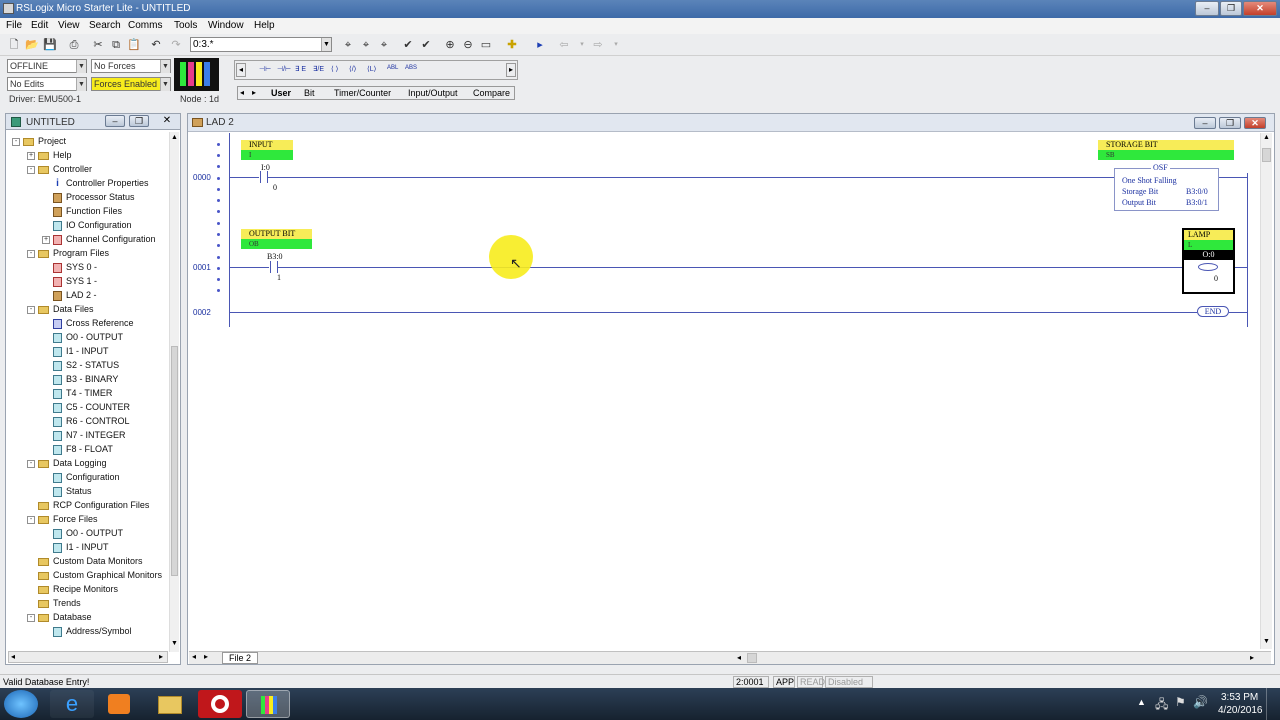 The width and height of the screenshot is (1280, 720). Describe the element at coordinates (31, 155) in the screenshot. I see `expand-icon: +` at that location.